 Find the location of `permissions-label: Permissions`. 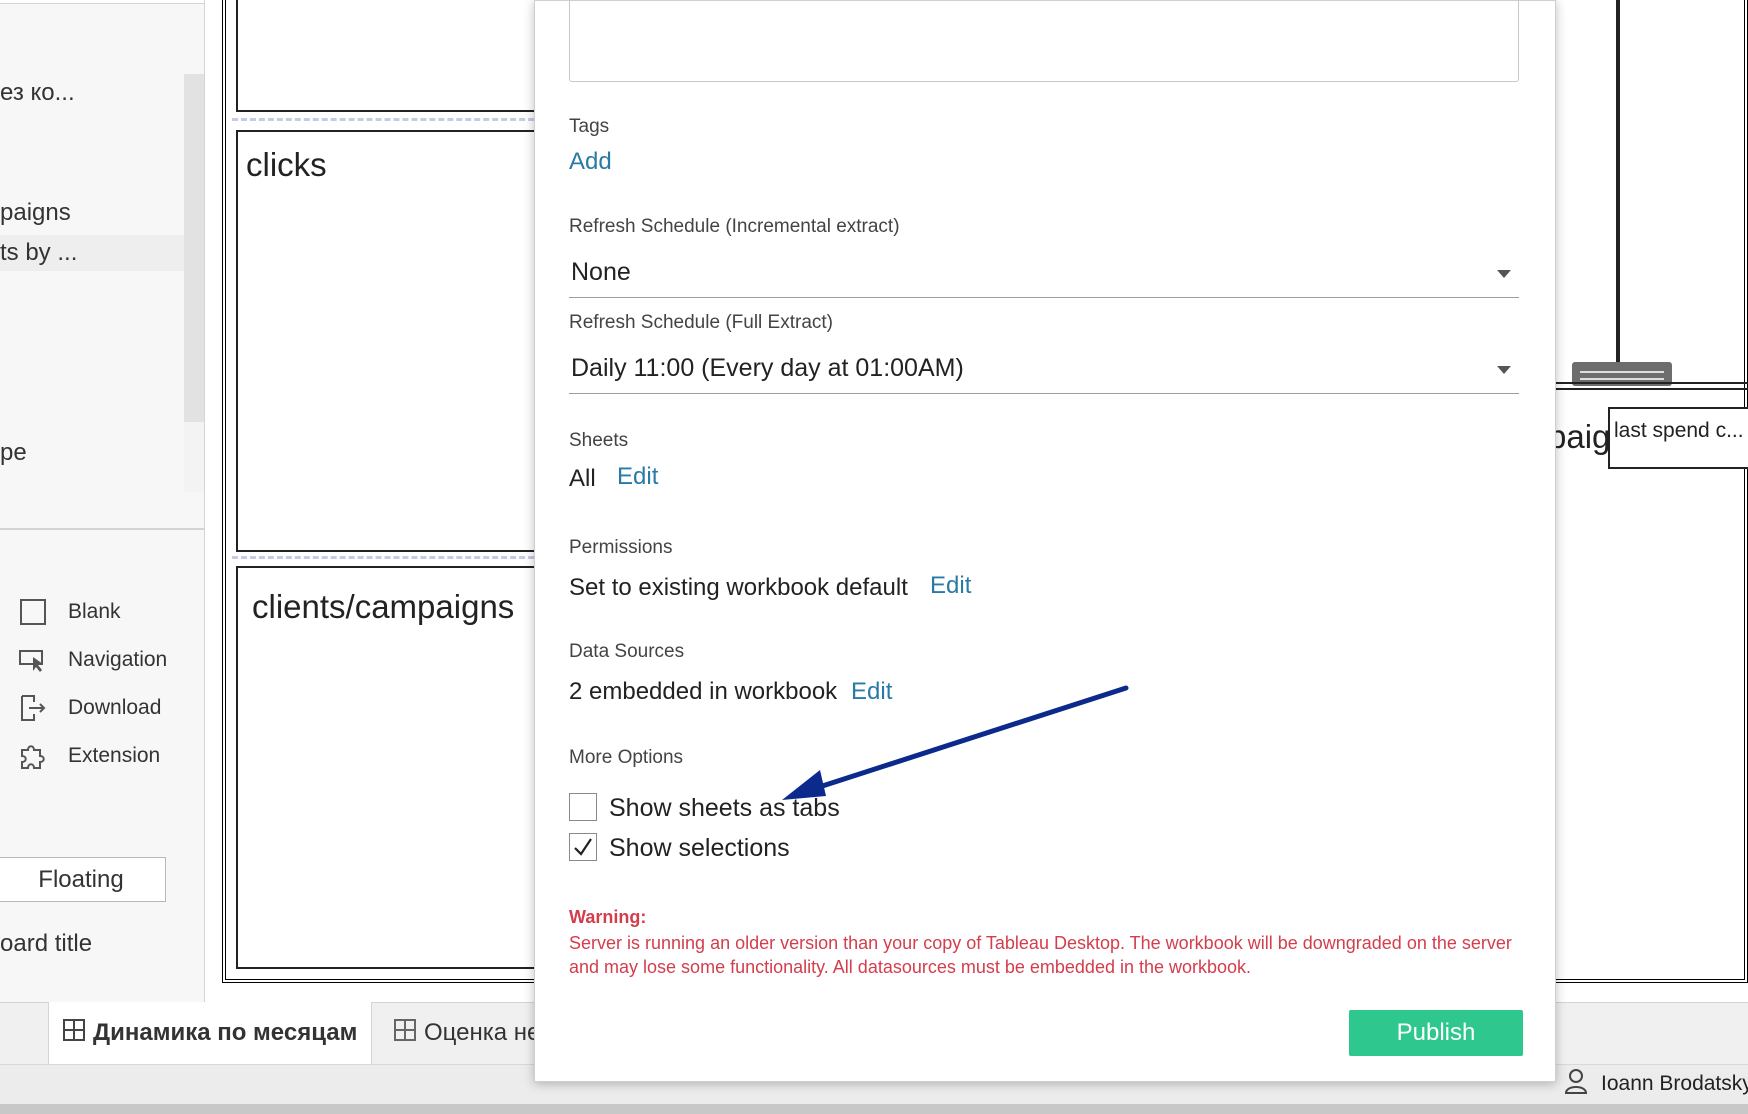

permissions-label: Permissions is located at coordinates (621, 547).